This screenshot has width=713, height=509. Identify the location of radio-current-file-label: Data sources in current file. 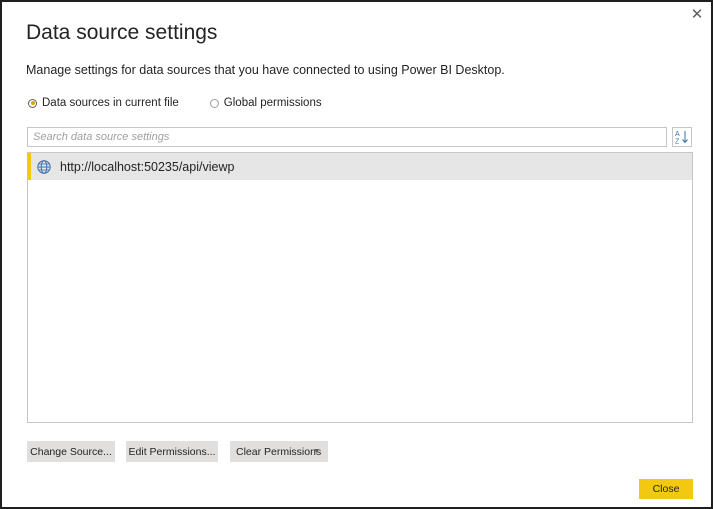
(110, 103).